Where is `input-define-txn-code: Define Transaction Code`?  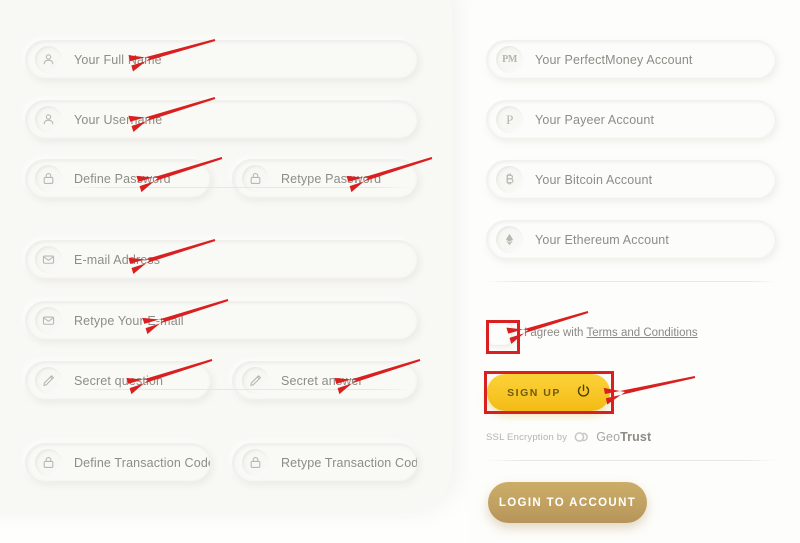
input-define-txn-code: Define Transaction Code is located at coordinates (118, 462).